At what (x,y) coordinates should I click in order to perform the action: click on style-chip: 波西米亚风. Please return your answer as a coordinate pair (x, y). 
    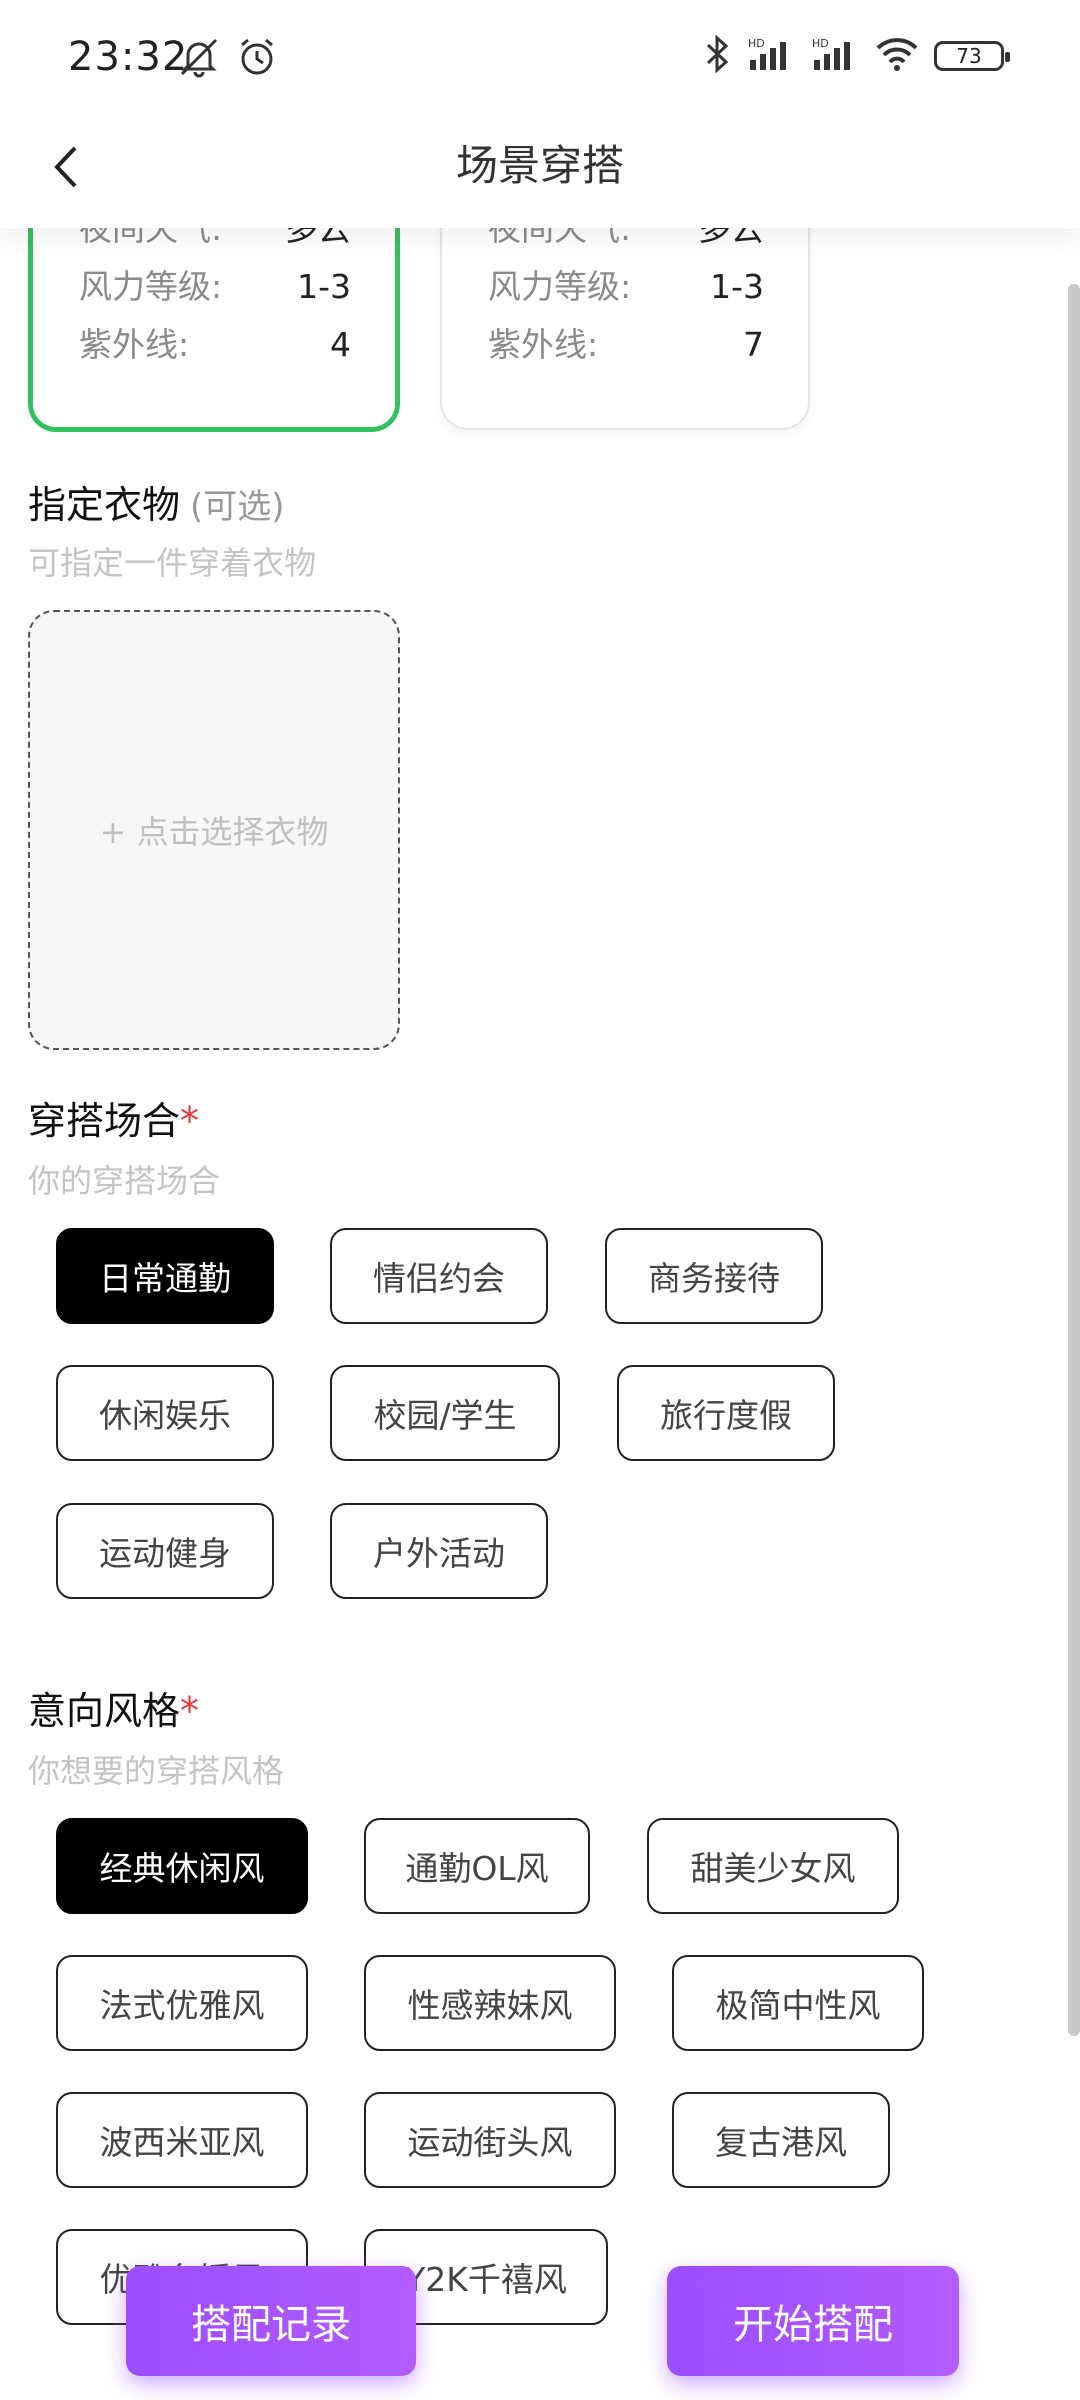
    Looking at the image, I should click on (182, 2140).